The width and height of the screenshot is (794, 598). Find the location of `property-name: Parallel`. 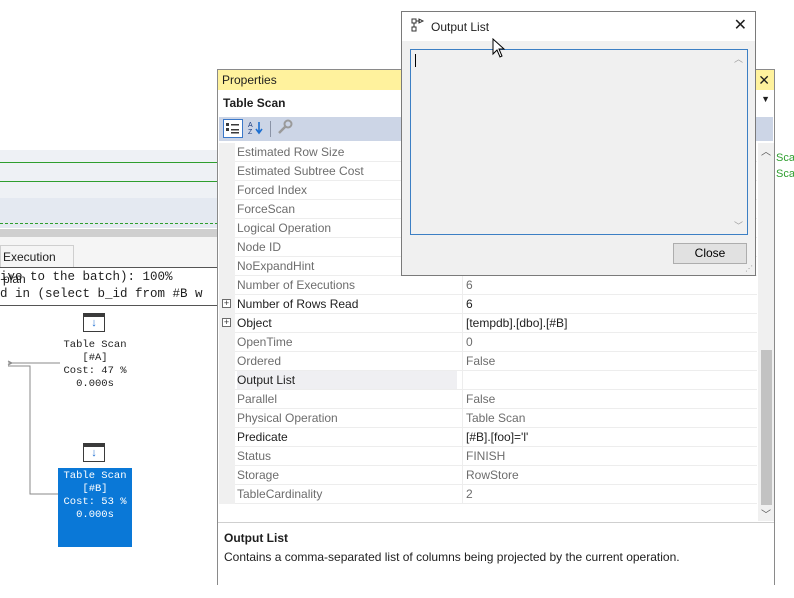

property-name: Parallel is located at coordinates (257, 399).